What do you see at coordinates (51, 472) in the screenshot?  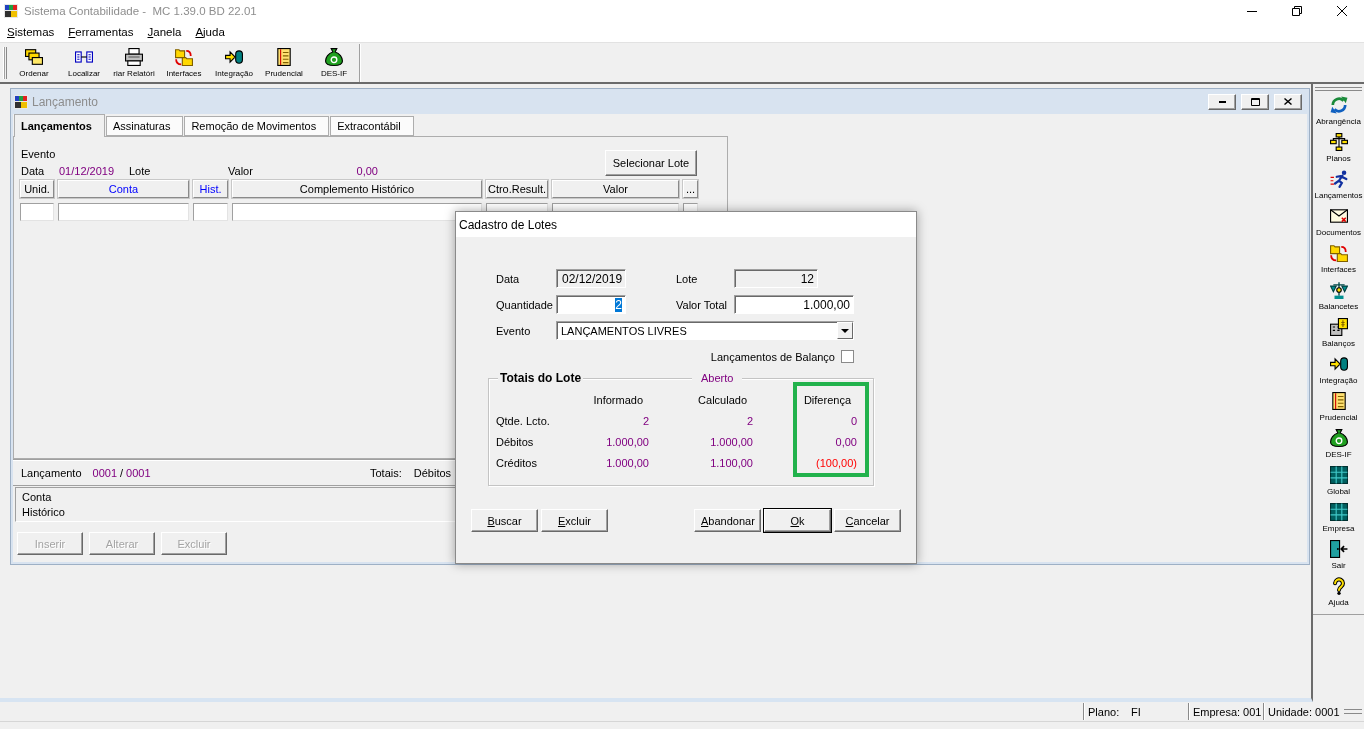 I see `field-label: Lançamento` at bounding box center [51, 472].